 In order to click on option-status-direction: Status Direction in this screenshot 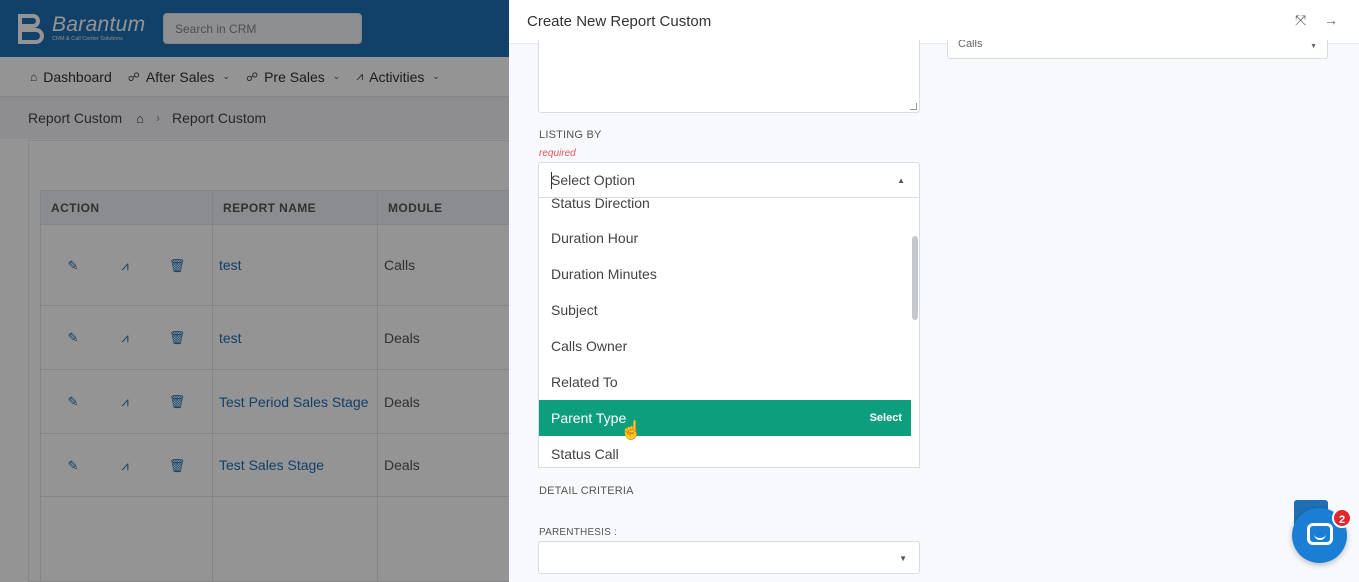, I will do `click(726, 209)`.